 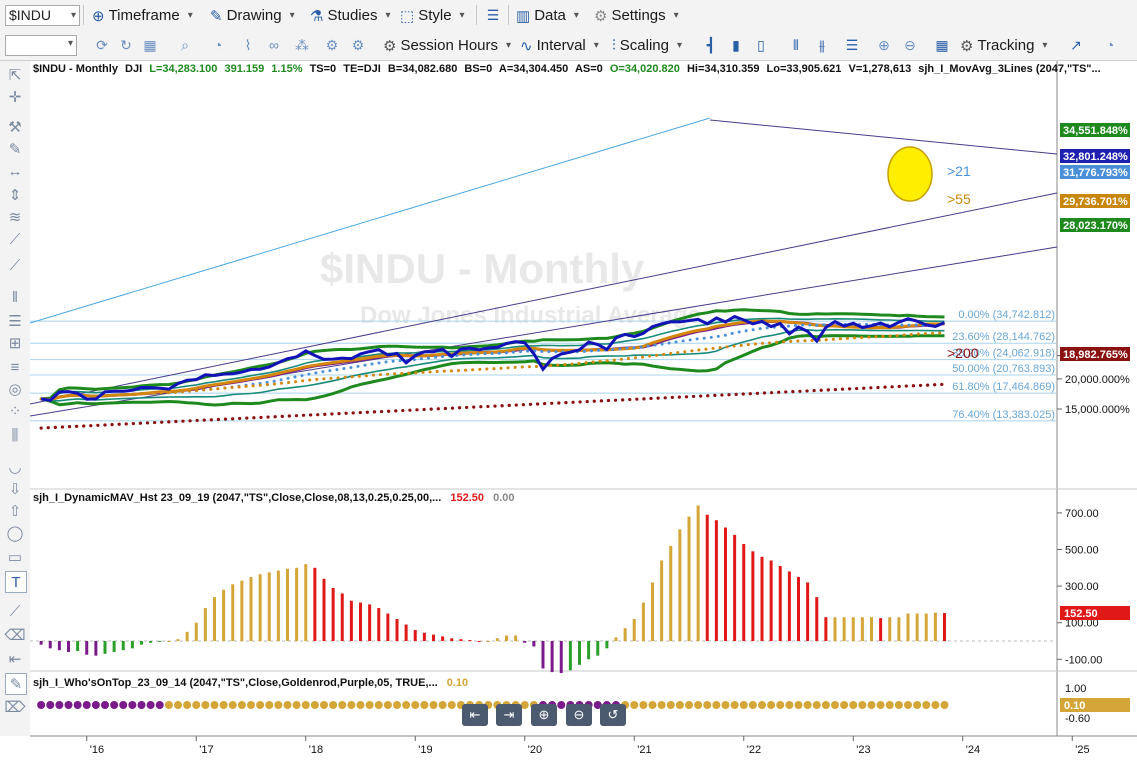 I want to click on hollow-candle-icon: ▯, so click(x=761, y=45).